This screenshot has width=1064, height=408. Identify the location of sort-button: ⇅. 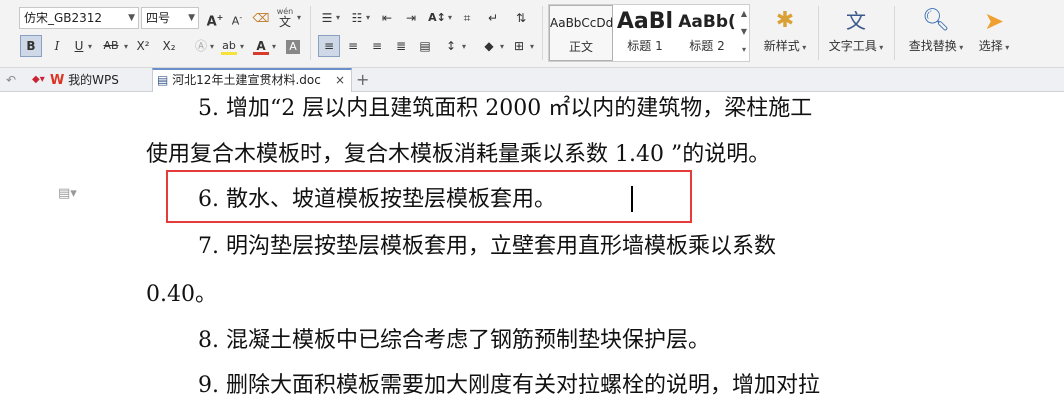
(521, 18).